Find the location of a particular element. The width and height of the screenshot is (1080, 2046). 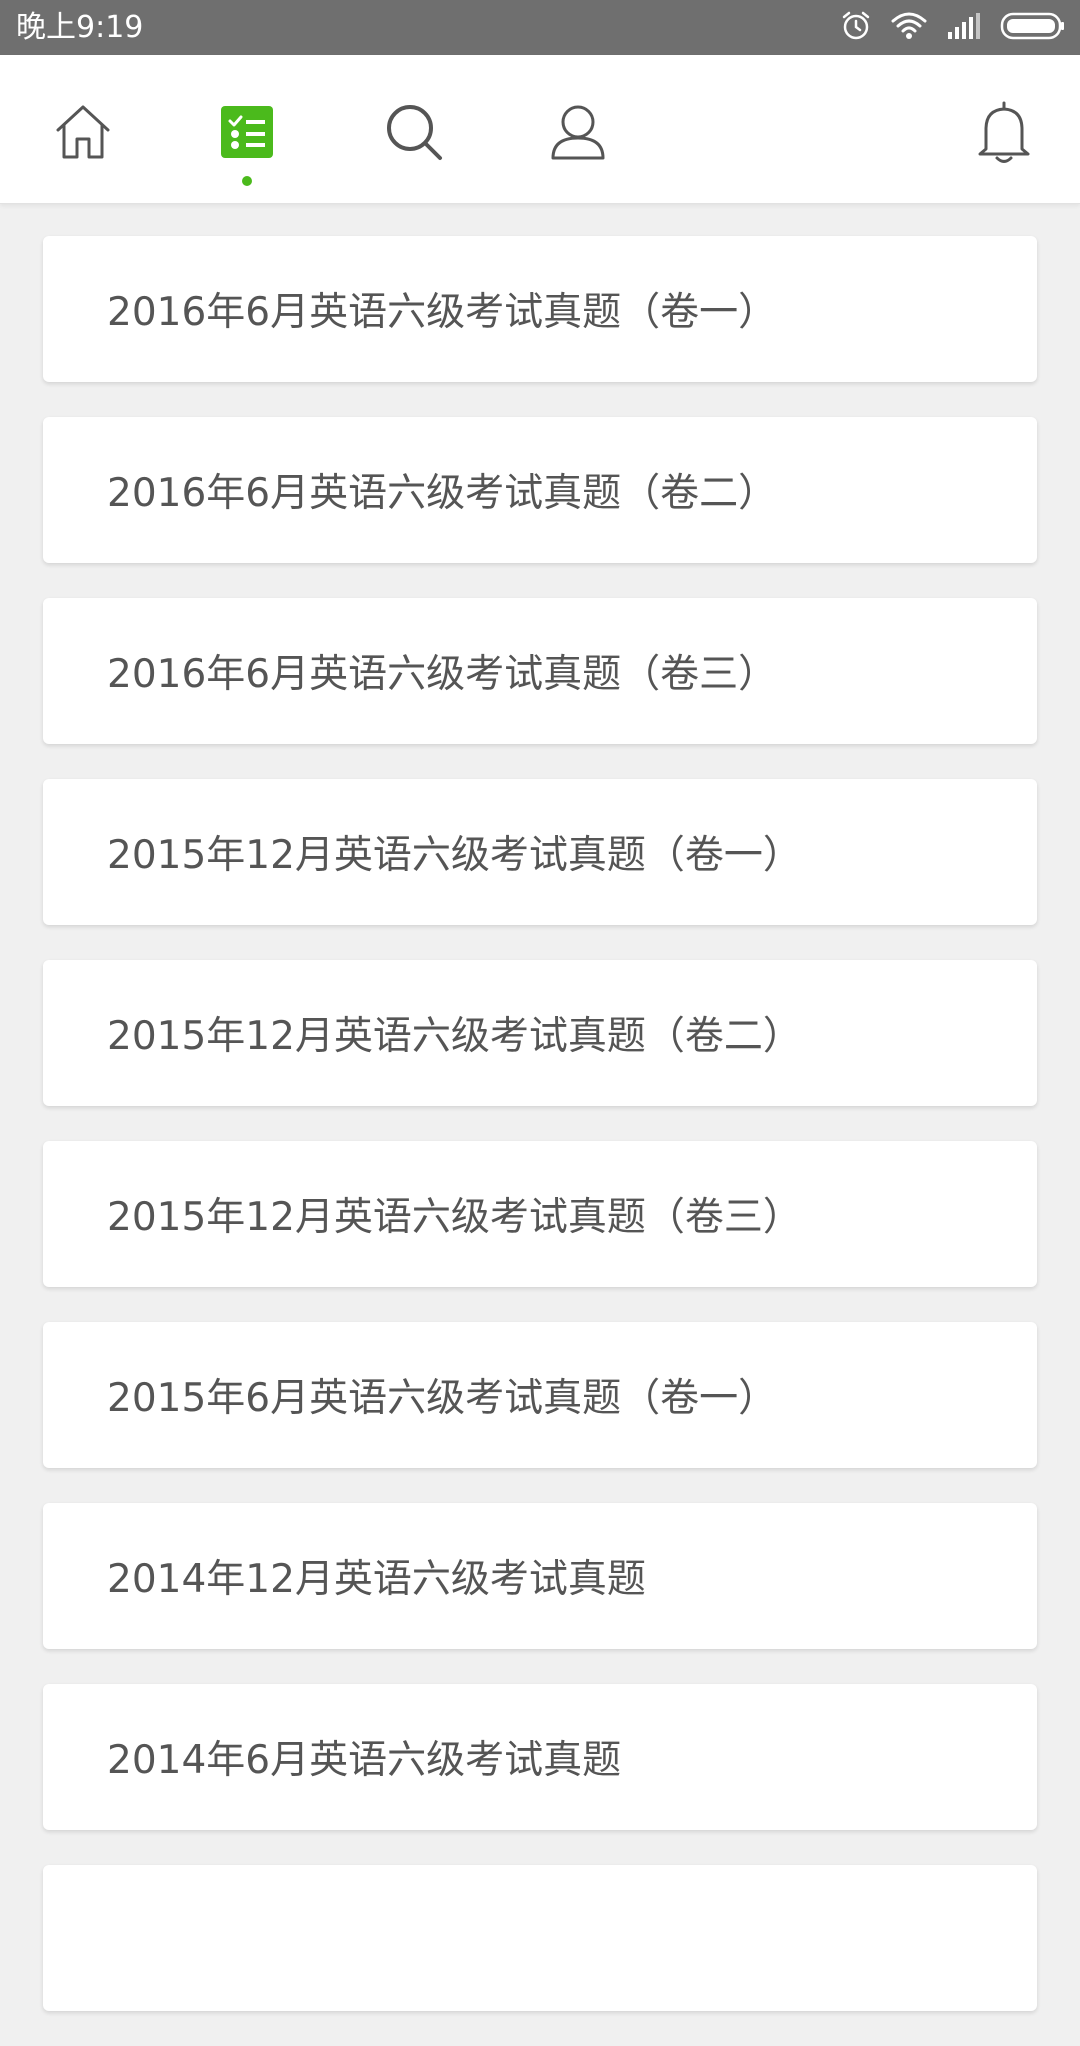

nav-home-button is located at coordinates (83, 134).